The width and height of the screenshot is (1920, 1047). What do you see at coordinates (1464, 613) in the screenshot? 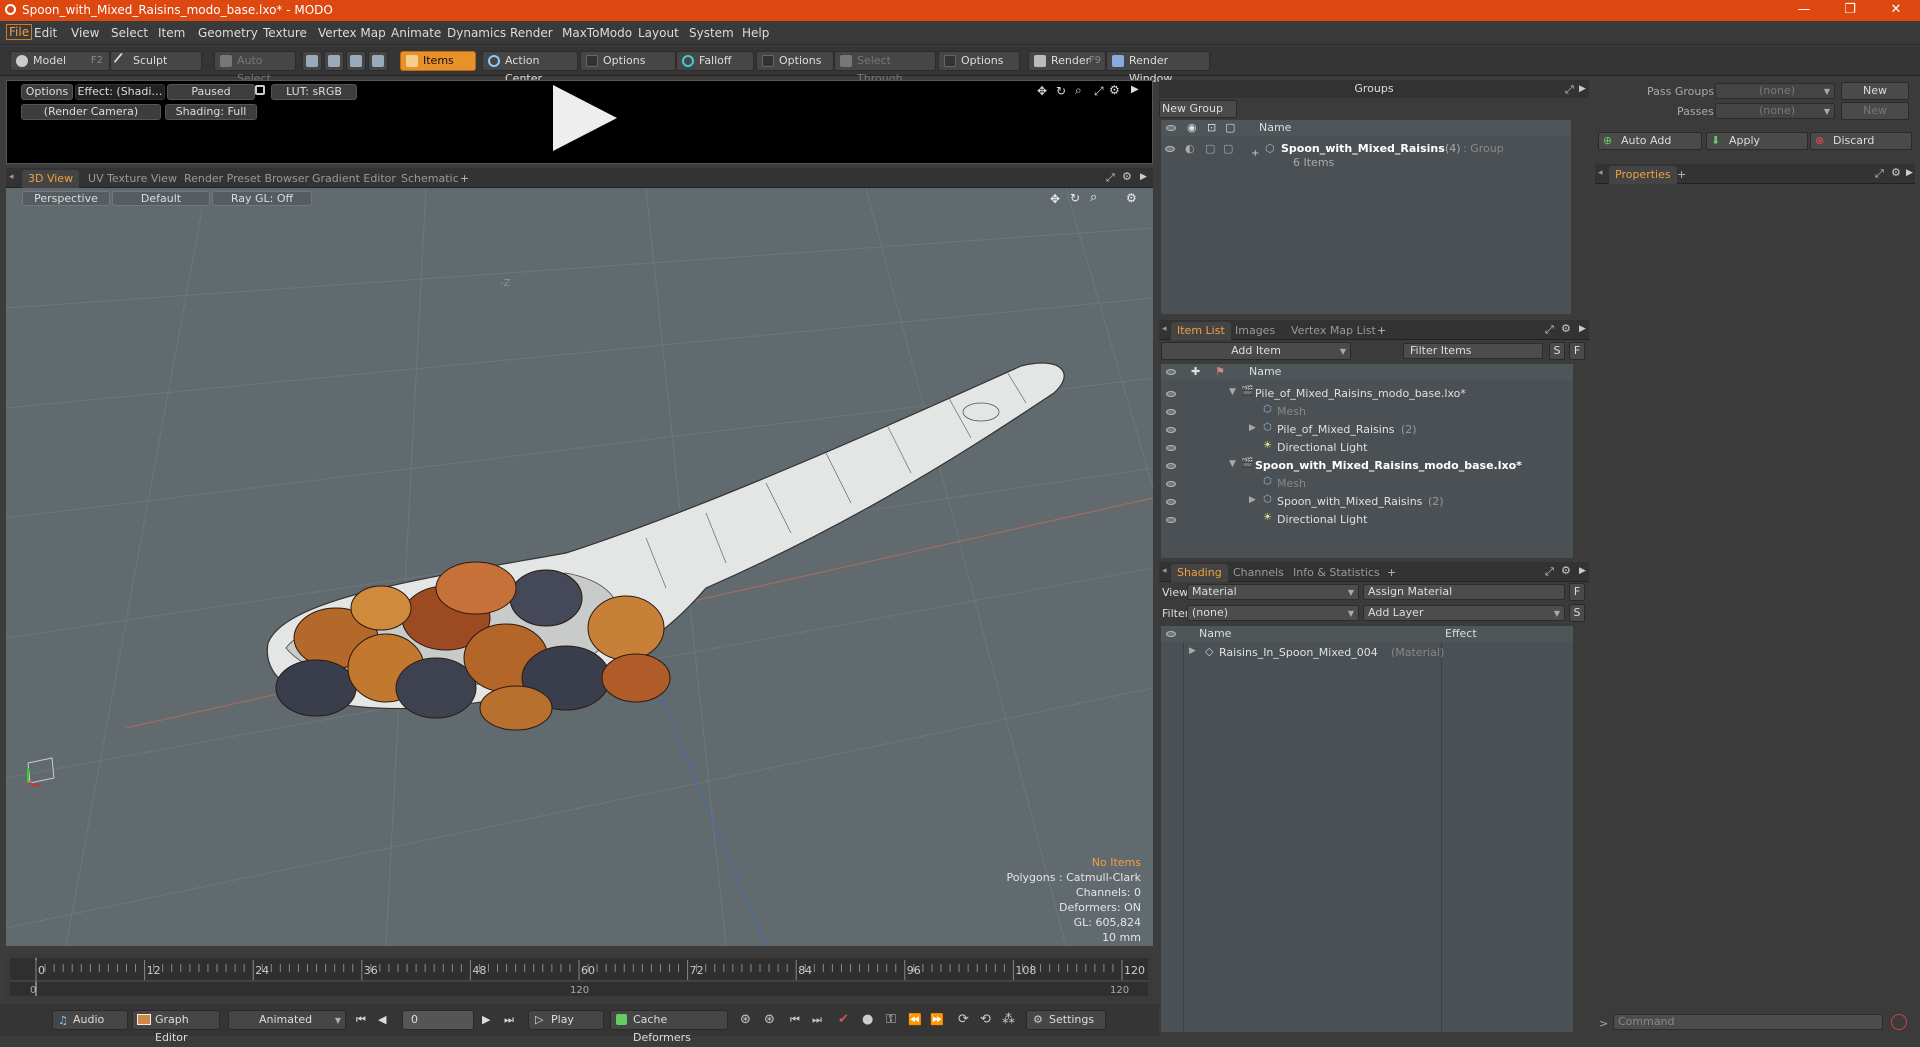
I see `add-layer-dropdown: Add Layer ▼` at bounding box center [1464, 613].